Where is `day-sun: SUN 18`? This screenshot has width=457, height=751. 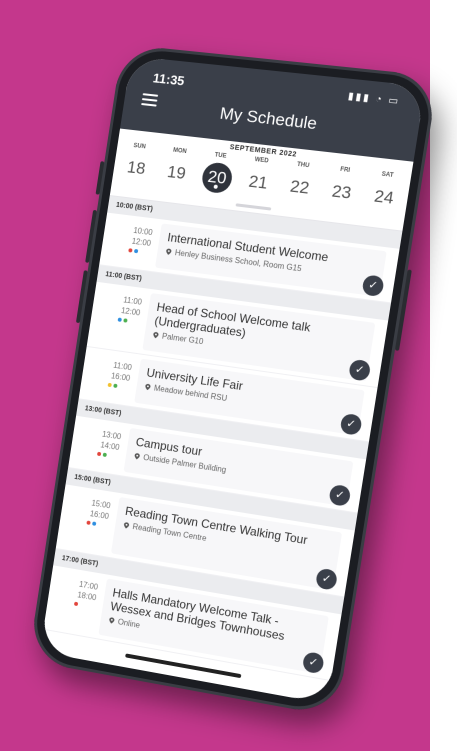
day-sun: SUN 18 is located at coordinates (137, 162).